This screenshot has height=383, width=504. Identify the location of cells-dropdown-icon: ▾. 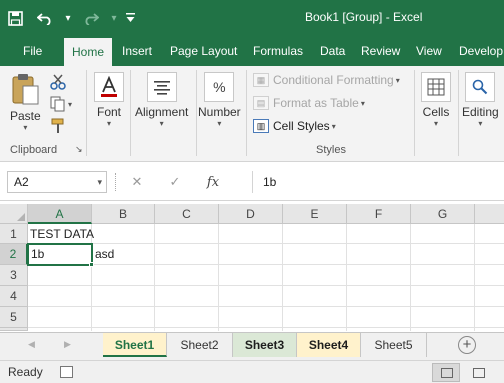
(435, 123).